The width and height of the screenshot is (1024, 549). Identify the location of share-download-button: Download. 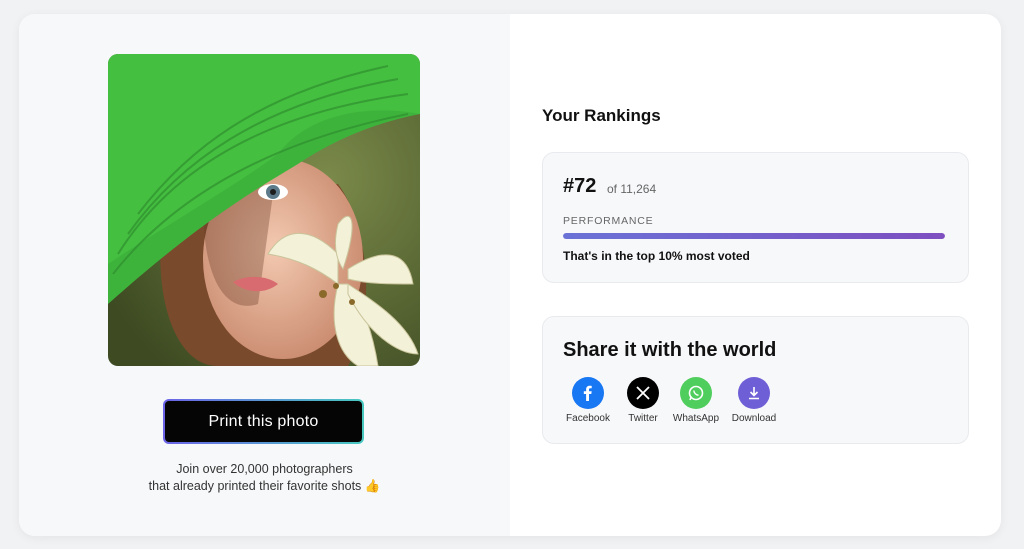
(754, 400).